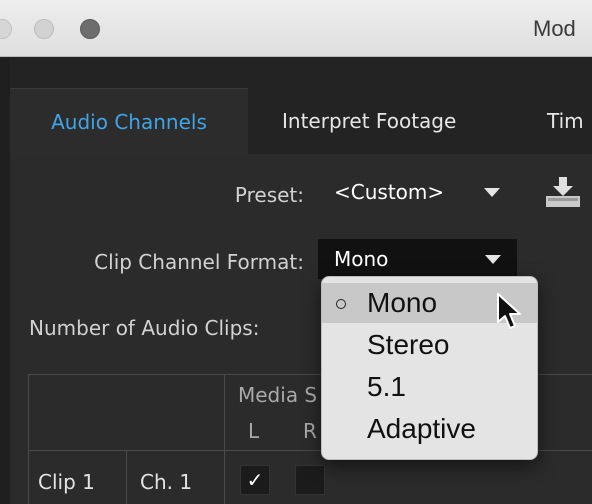  What do you see at coordinates (199, 262) in the screenshot?
I see `clip-channel-format-label: Clip Channel Format:` at bounding box center [199, 262].